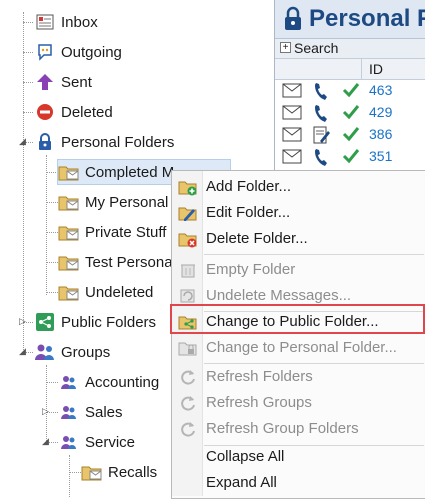 The height and width of the screenshot is (499, 425). I want to click on tree-item-label: Outgoing, so click(91, 52).